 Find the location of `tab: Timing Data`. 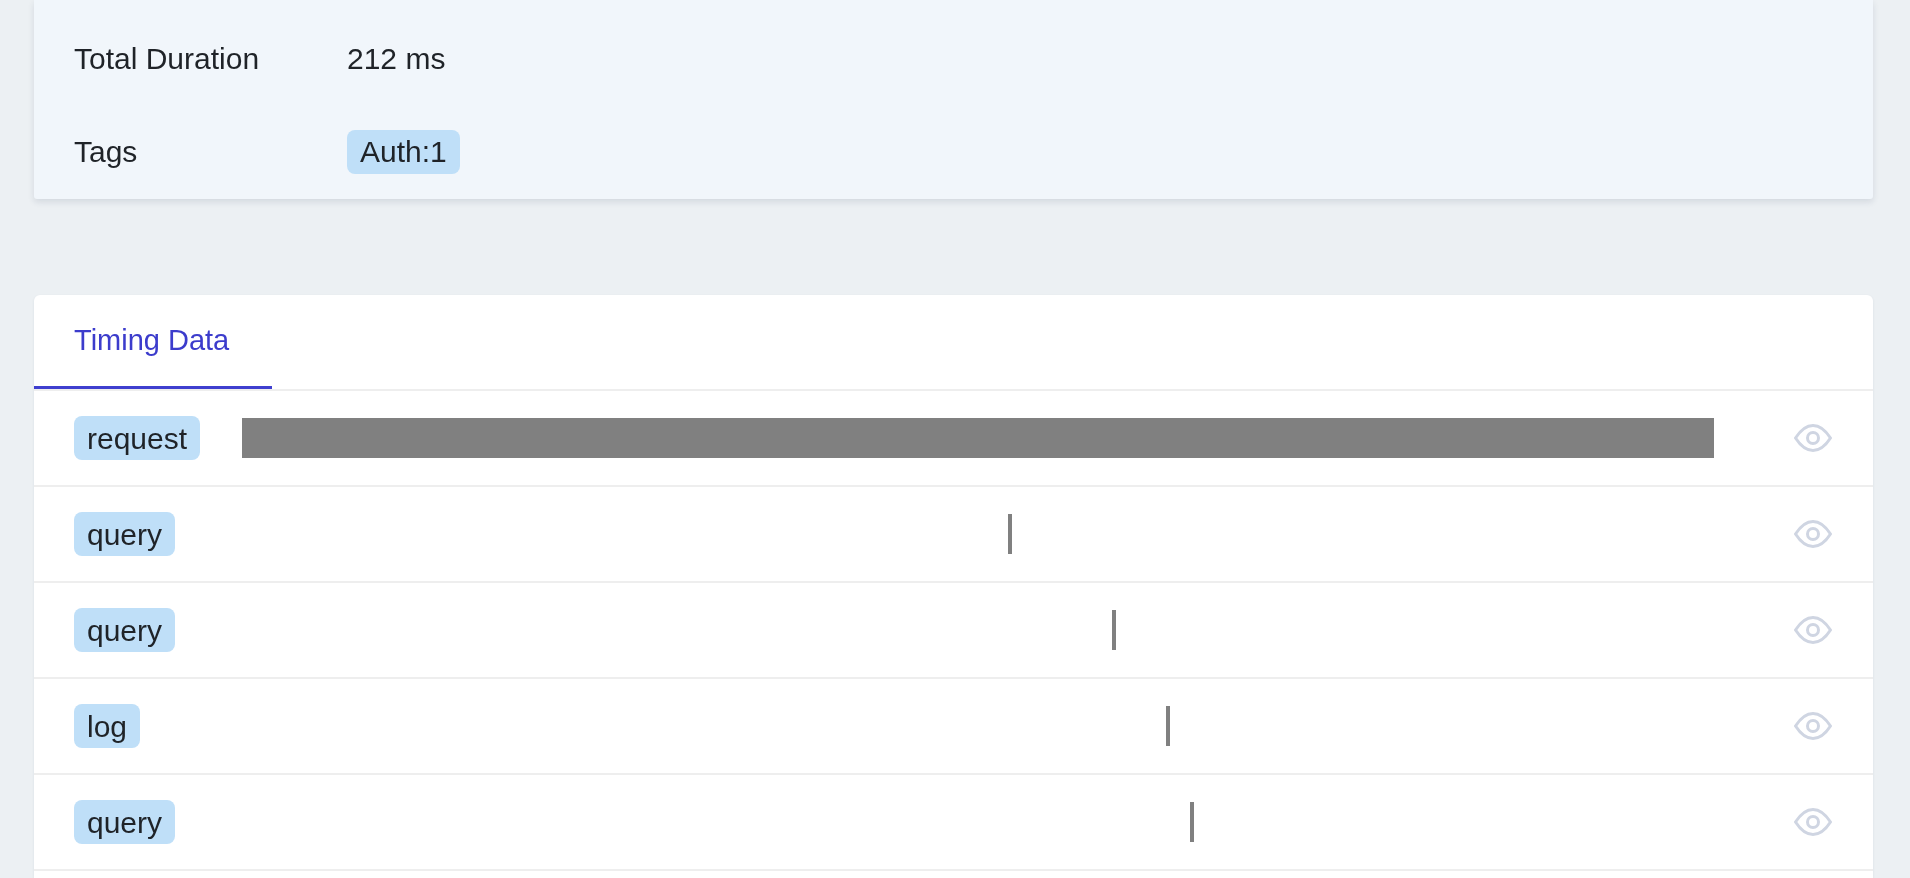

tab: Timing Data is located at coordinates (153, 342).